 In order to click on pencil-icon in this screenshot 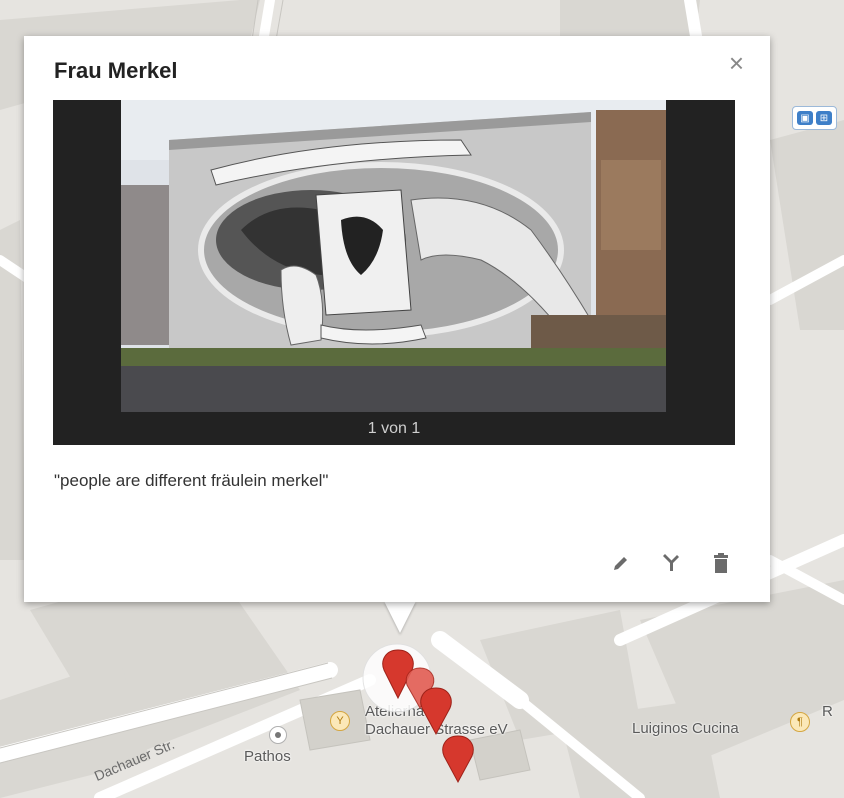, I will do `click(620, 563)`.